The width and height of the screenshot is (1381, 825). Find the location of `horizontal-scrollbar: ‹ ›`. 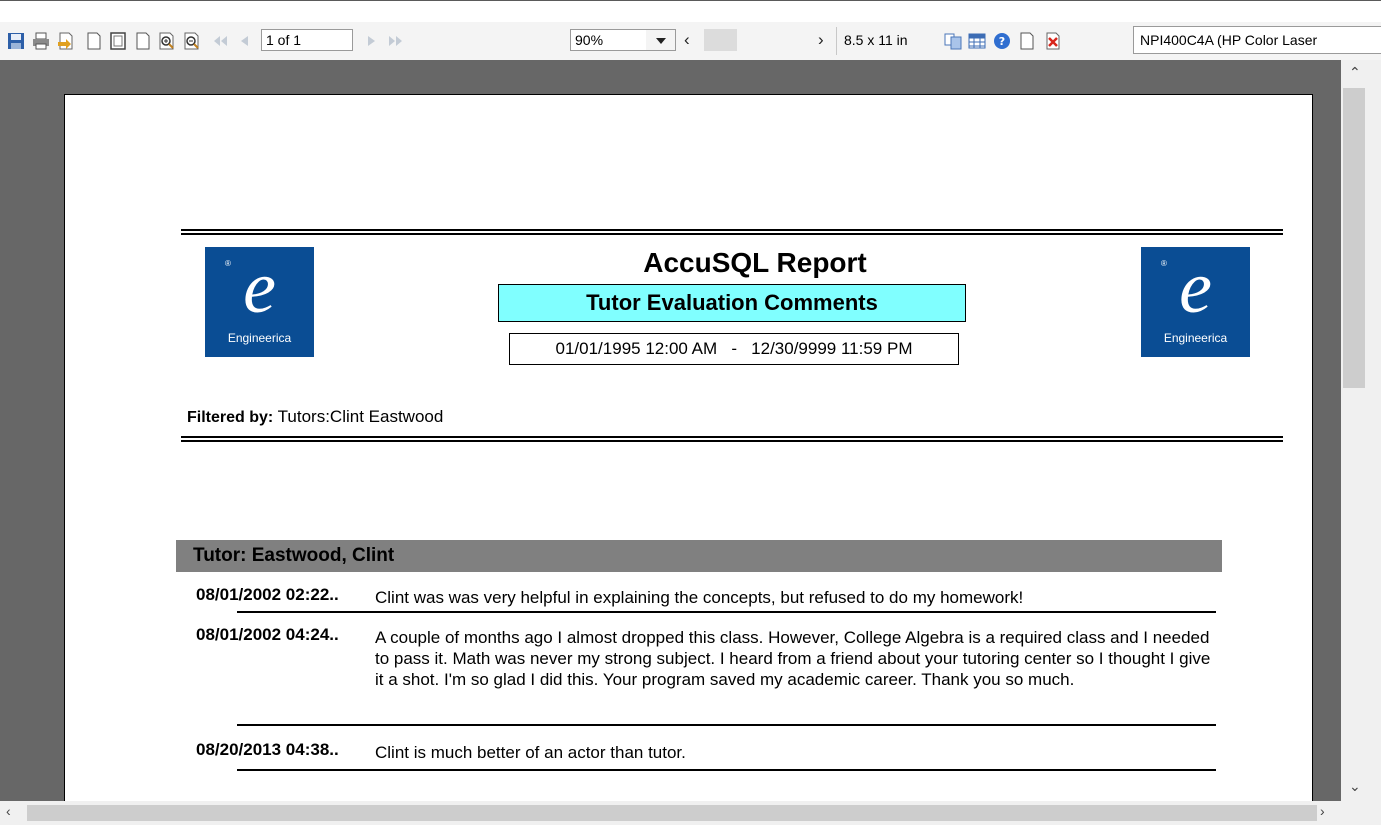

horizontal-scrollbar: ‹ › is located at coordinates (690, 813).